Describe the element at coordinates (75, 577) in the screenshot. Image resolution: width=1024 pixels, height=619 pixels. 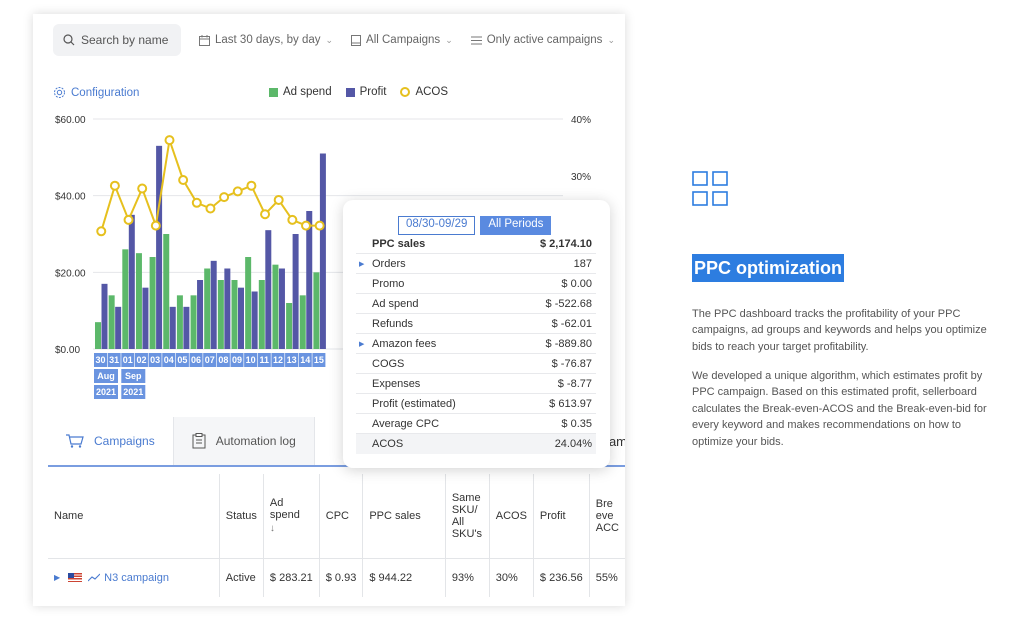
I see `us-flag-icon` at that location.